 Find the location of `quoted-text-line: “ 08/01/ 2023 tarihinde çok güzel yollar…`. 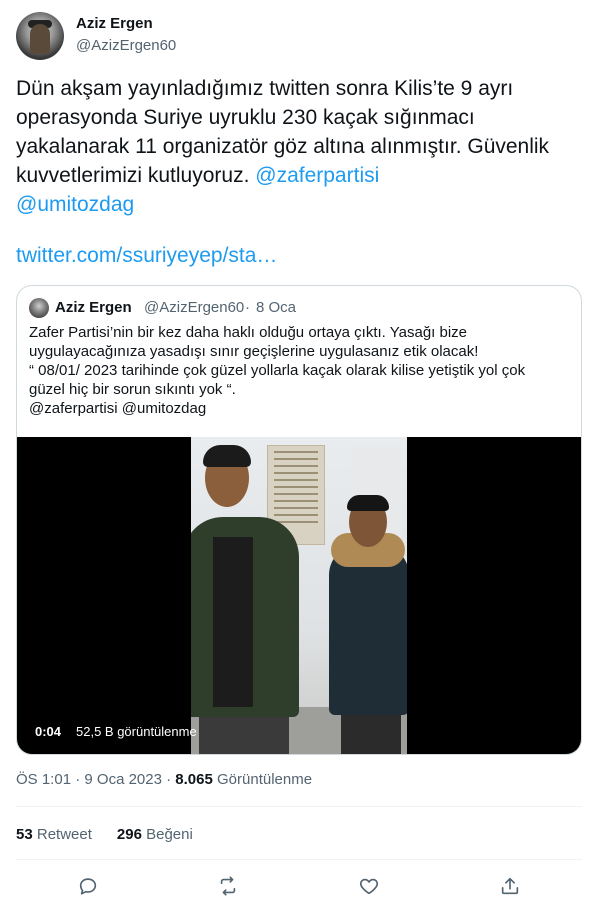

quoted-text-line: “ 08/01/ 2023 tarihinde çok güzel yollar… is located at coordinates (277, 370).